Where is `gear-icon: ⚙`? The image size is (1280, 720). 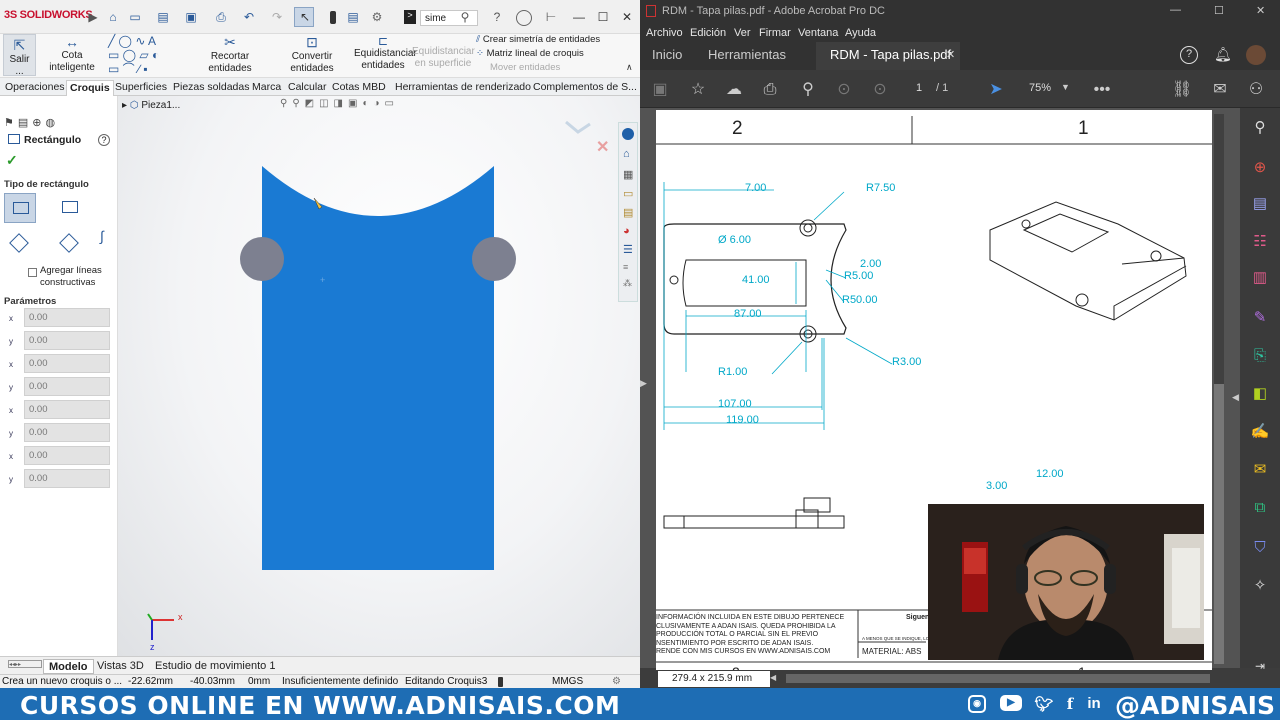
gear-icon: ⚙ is located at coordinates (377, 17).